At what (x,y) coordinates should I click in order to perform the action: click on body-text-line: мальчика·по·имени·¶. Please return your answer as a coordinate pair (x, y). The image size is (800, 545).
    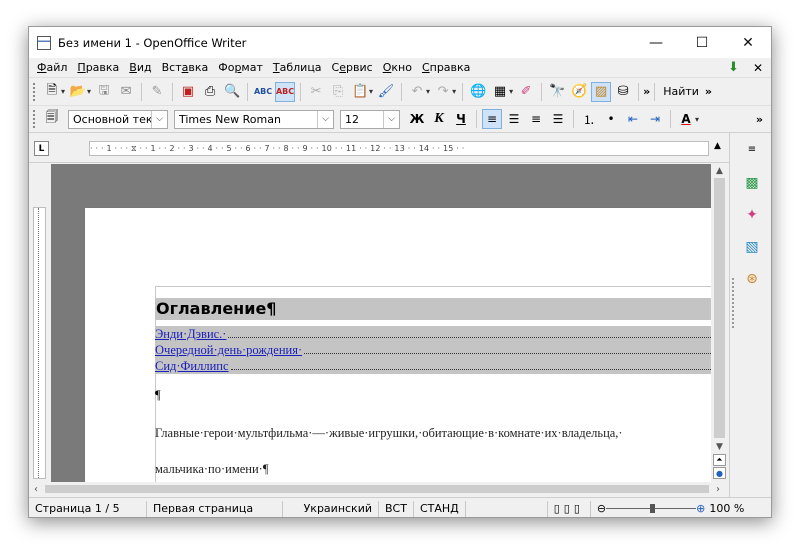
    Looking at the image, I should click on (212, 469).